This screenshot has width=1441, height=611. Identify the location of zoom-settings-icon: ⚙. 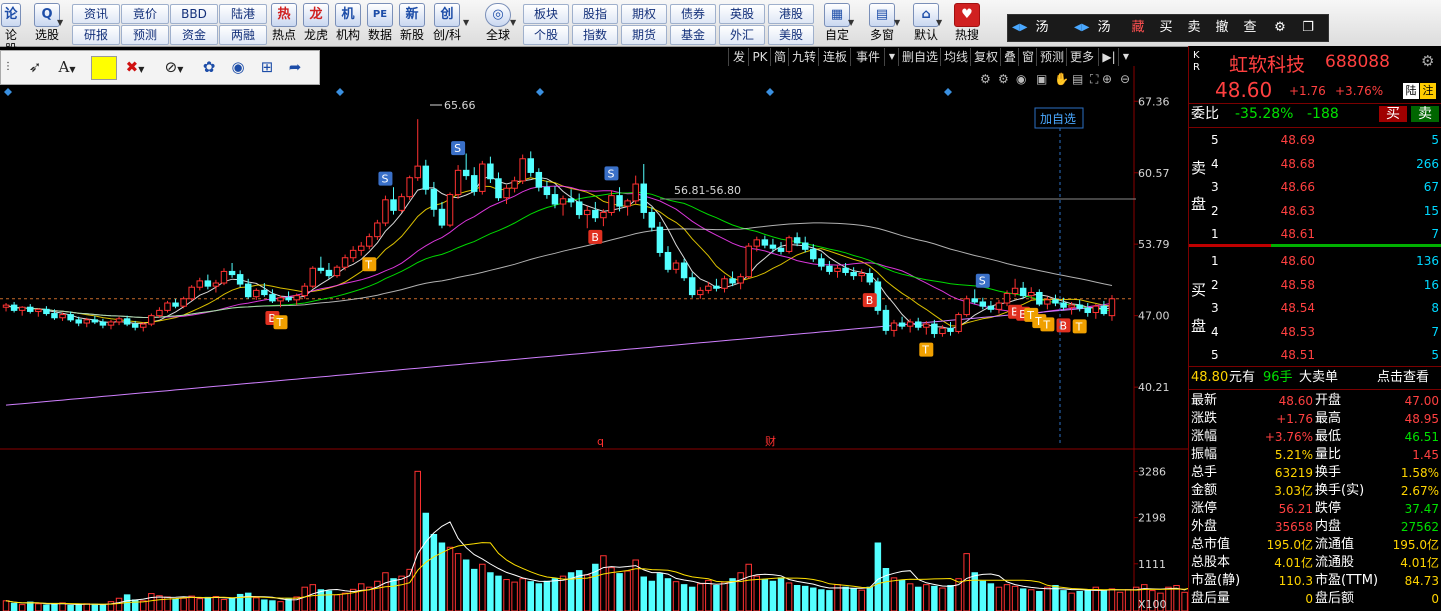
(985, 79).